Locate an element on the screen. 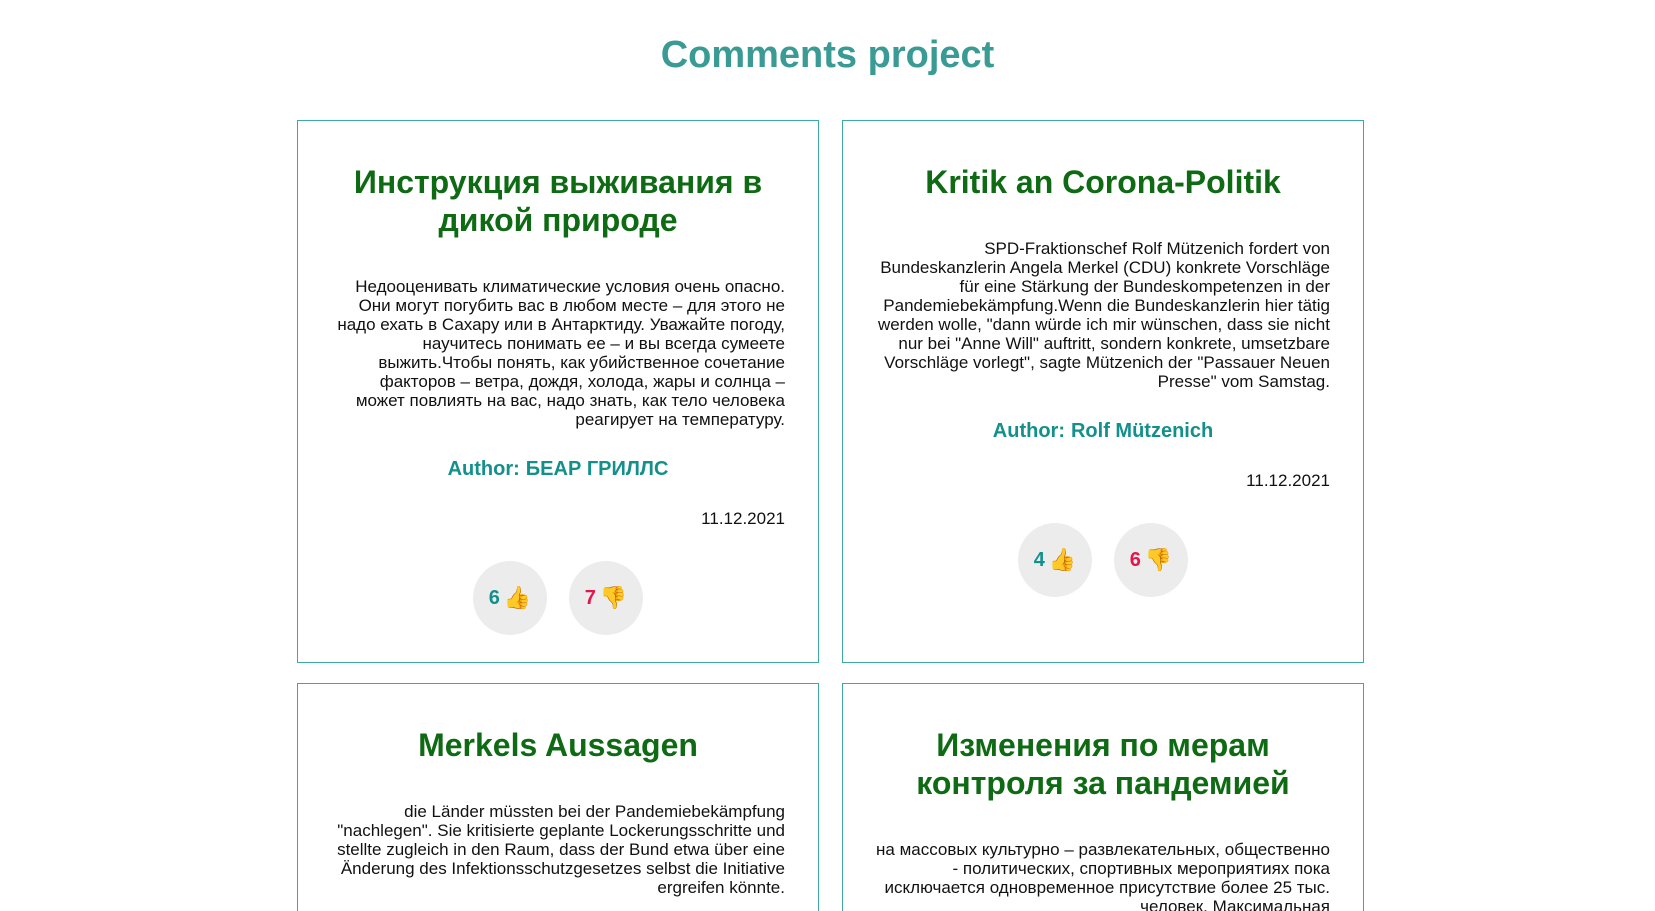 The height and width of the screenshot is (911, 1655). card-author: Author: БЕАР ГРИЛЛС is located at coordinates (558, 469).